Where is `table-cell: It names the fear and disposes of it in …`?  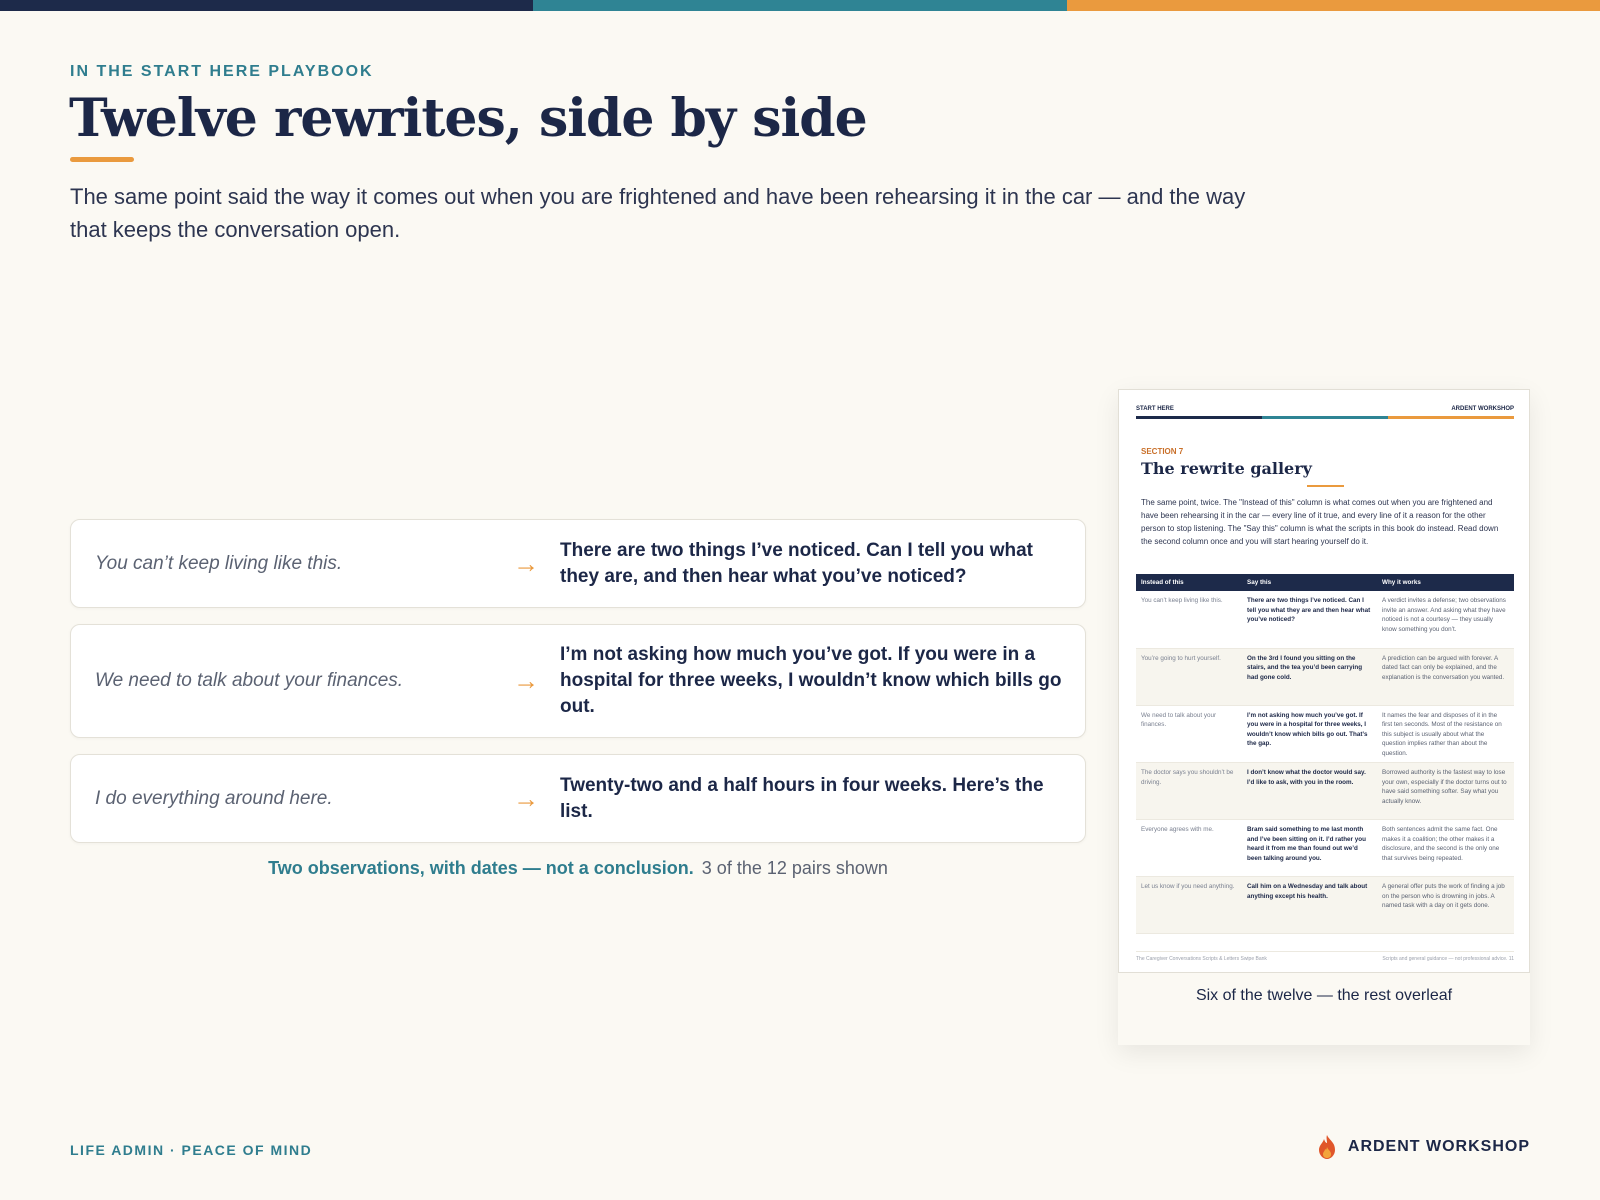
table-cell: It names the fear and disposes of it in … is located at coordinates (1445, 734).